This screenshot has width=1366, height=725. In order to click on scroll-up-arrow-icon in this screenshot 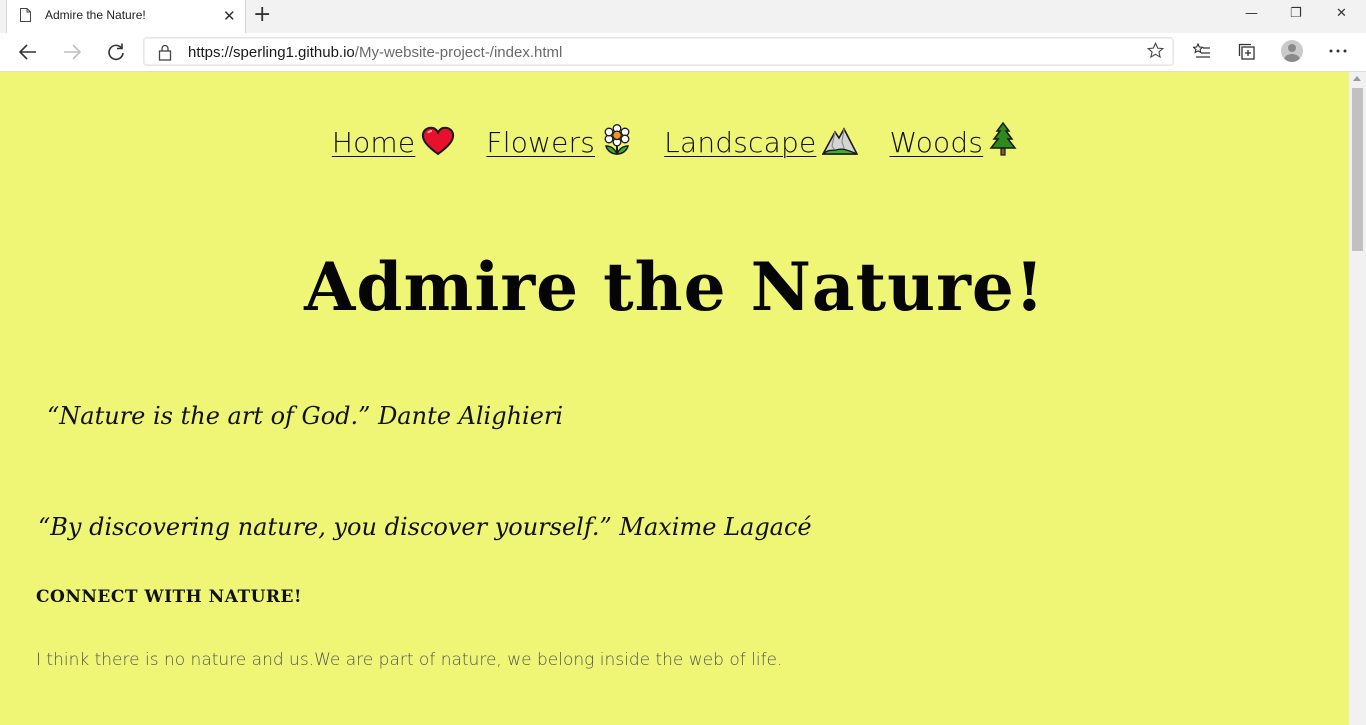, I will do `click(1357, 78)`.